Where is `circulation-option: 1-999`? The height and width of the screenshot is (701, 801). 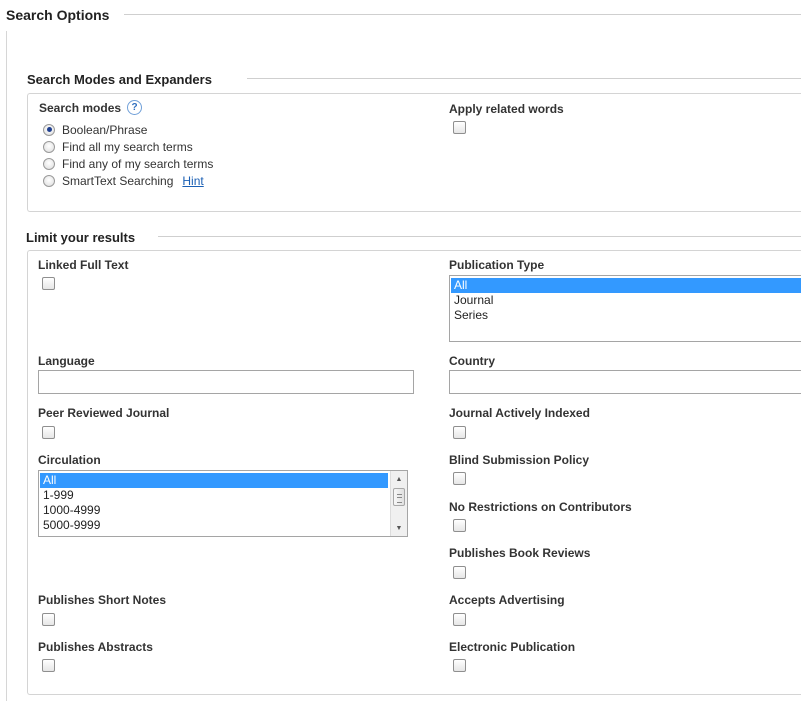
circulation-option: 1-999 is located at coordinates (214, 495).